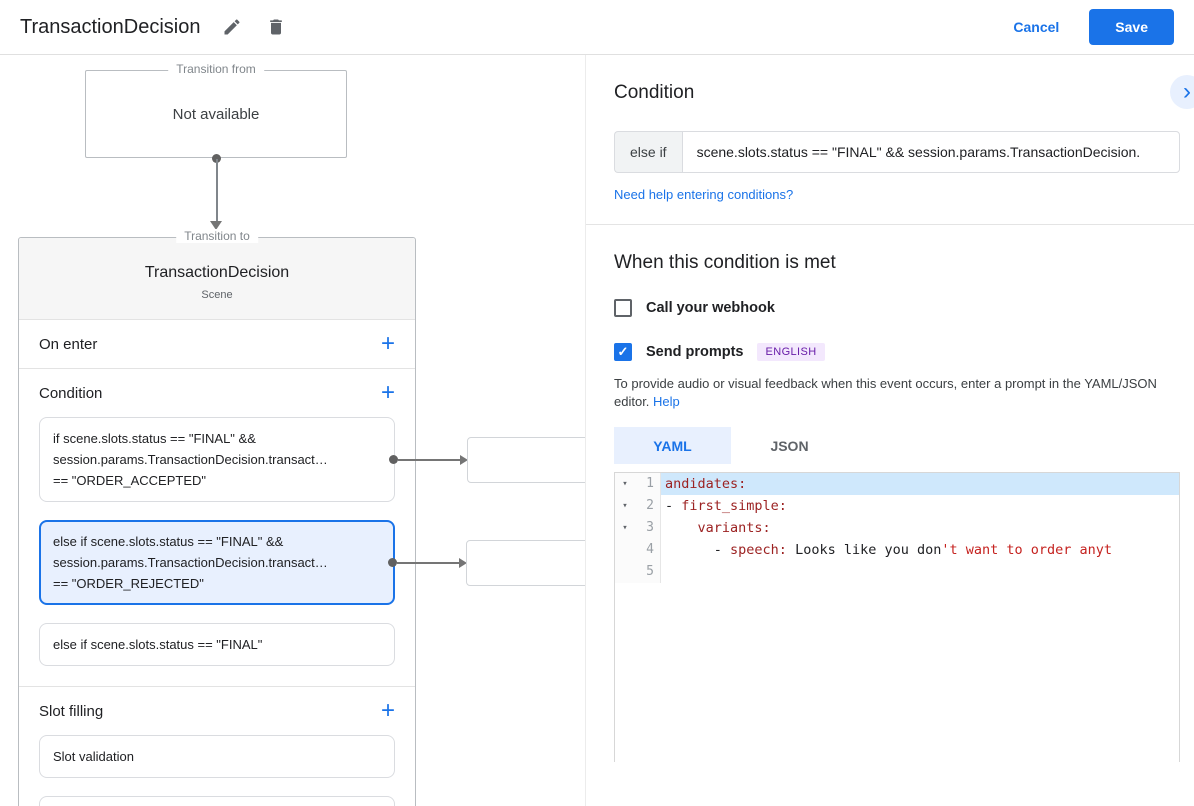  I want to click on collapse-panel-button: ›, so click(1182, 92).